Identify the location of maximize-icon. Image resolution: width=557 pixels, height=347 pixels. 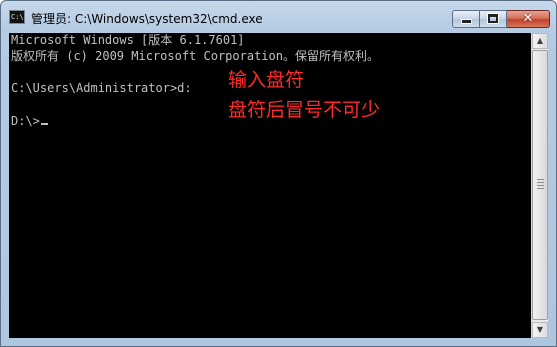
(493, 18).